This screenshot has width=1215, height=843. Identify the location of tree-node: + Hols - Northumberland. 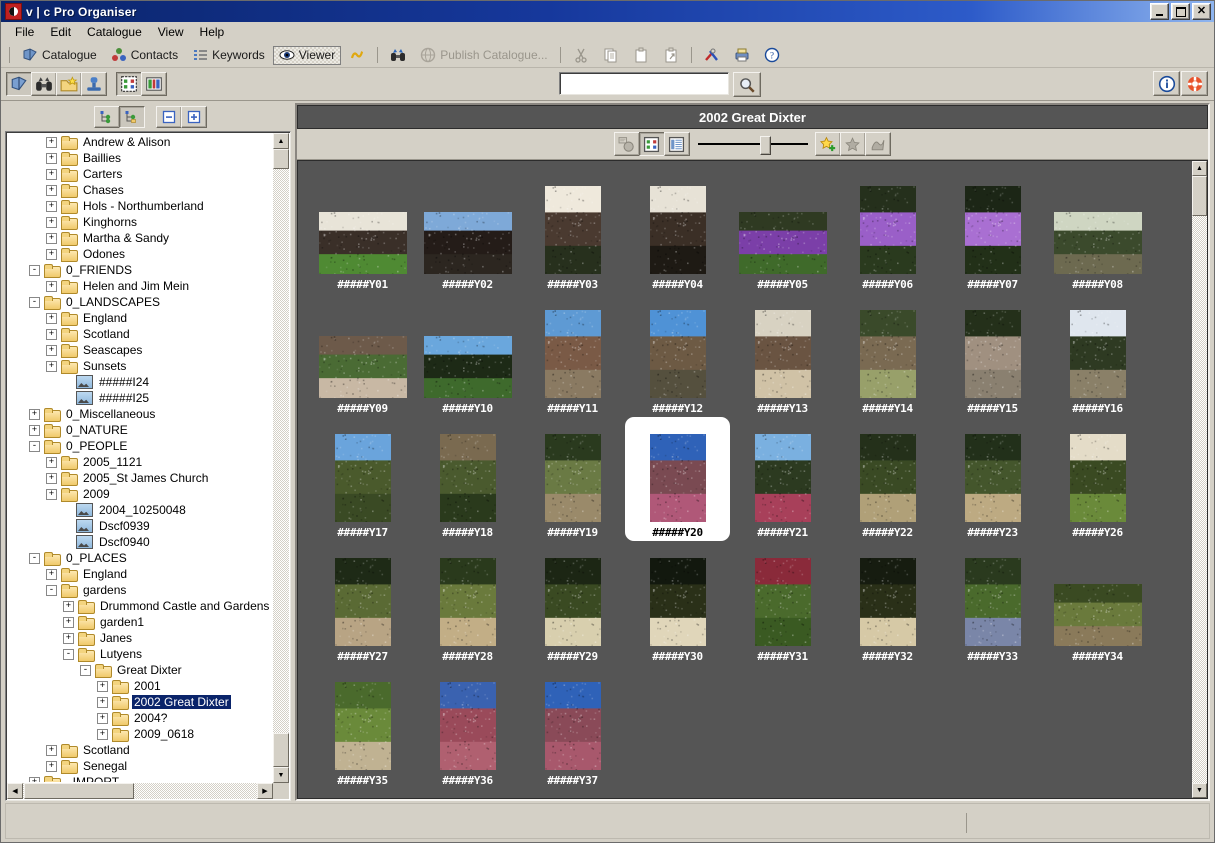
(140, 206).